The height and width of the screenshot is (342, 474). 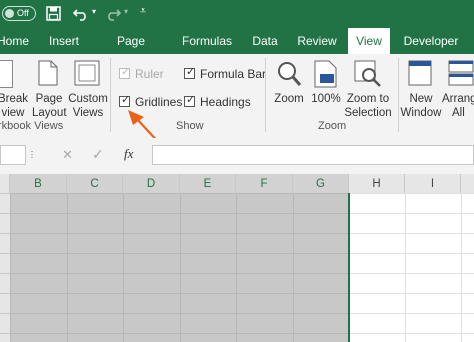 What do you see at coordinates (225, 102) in the screenshot?
I see `headings-label: Headings` at bounding box center [225, 102].